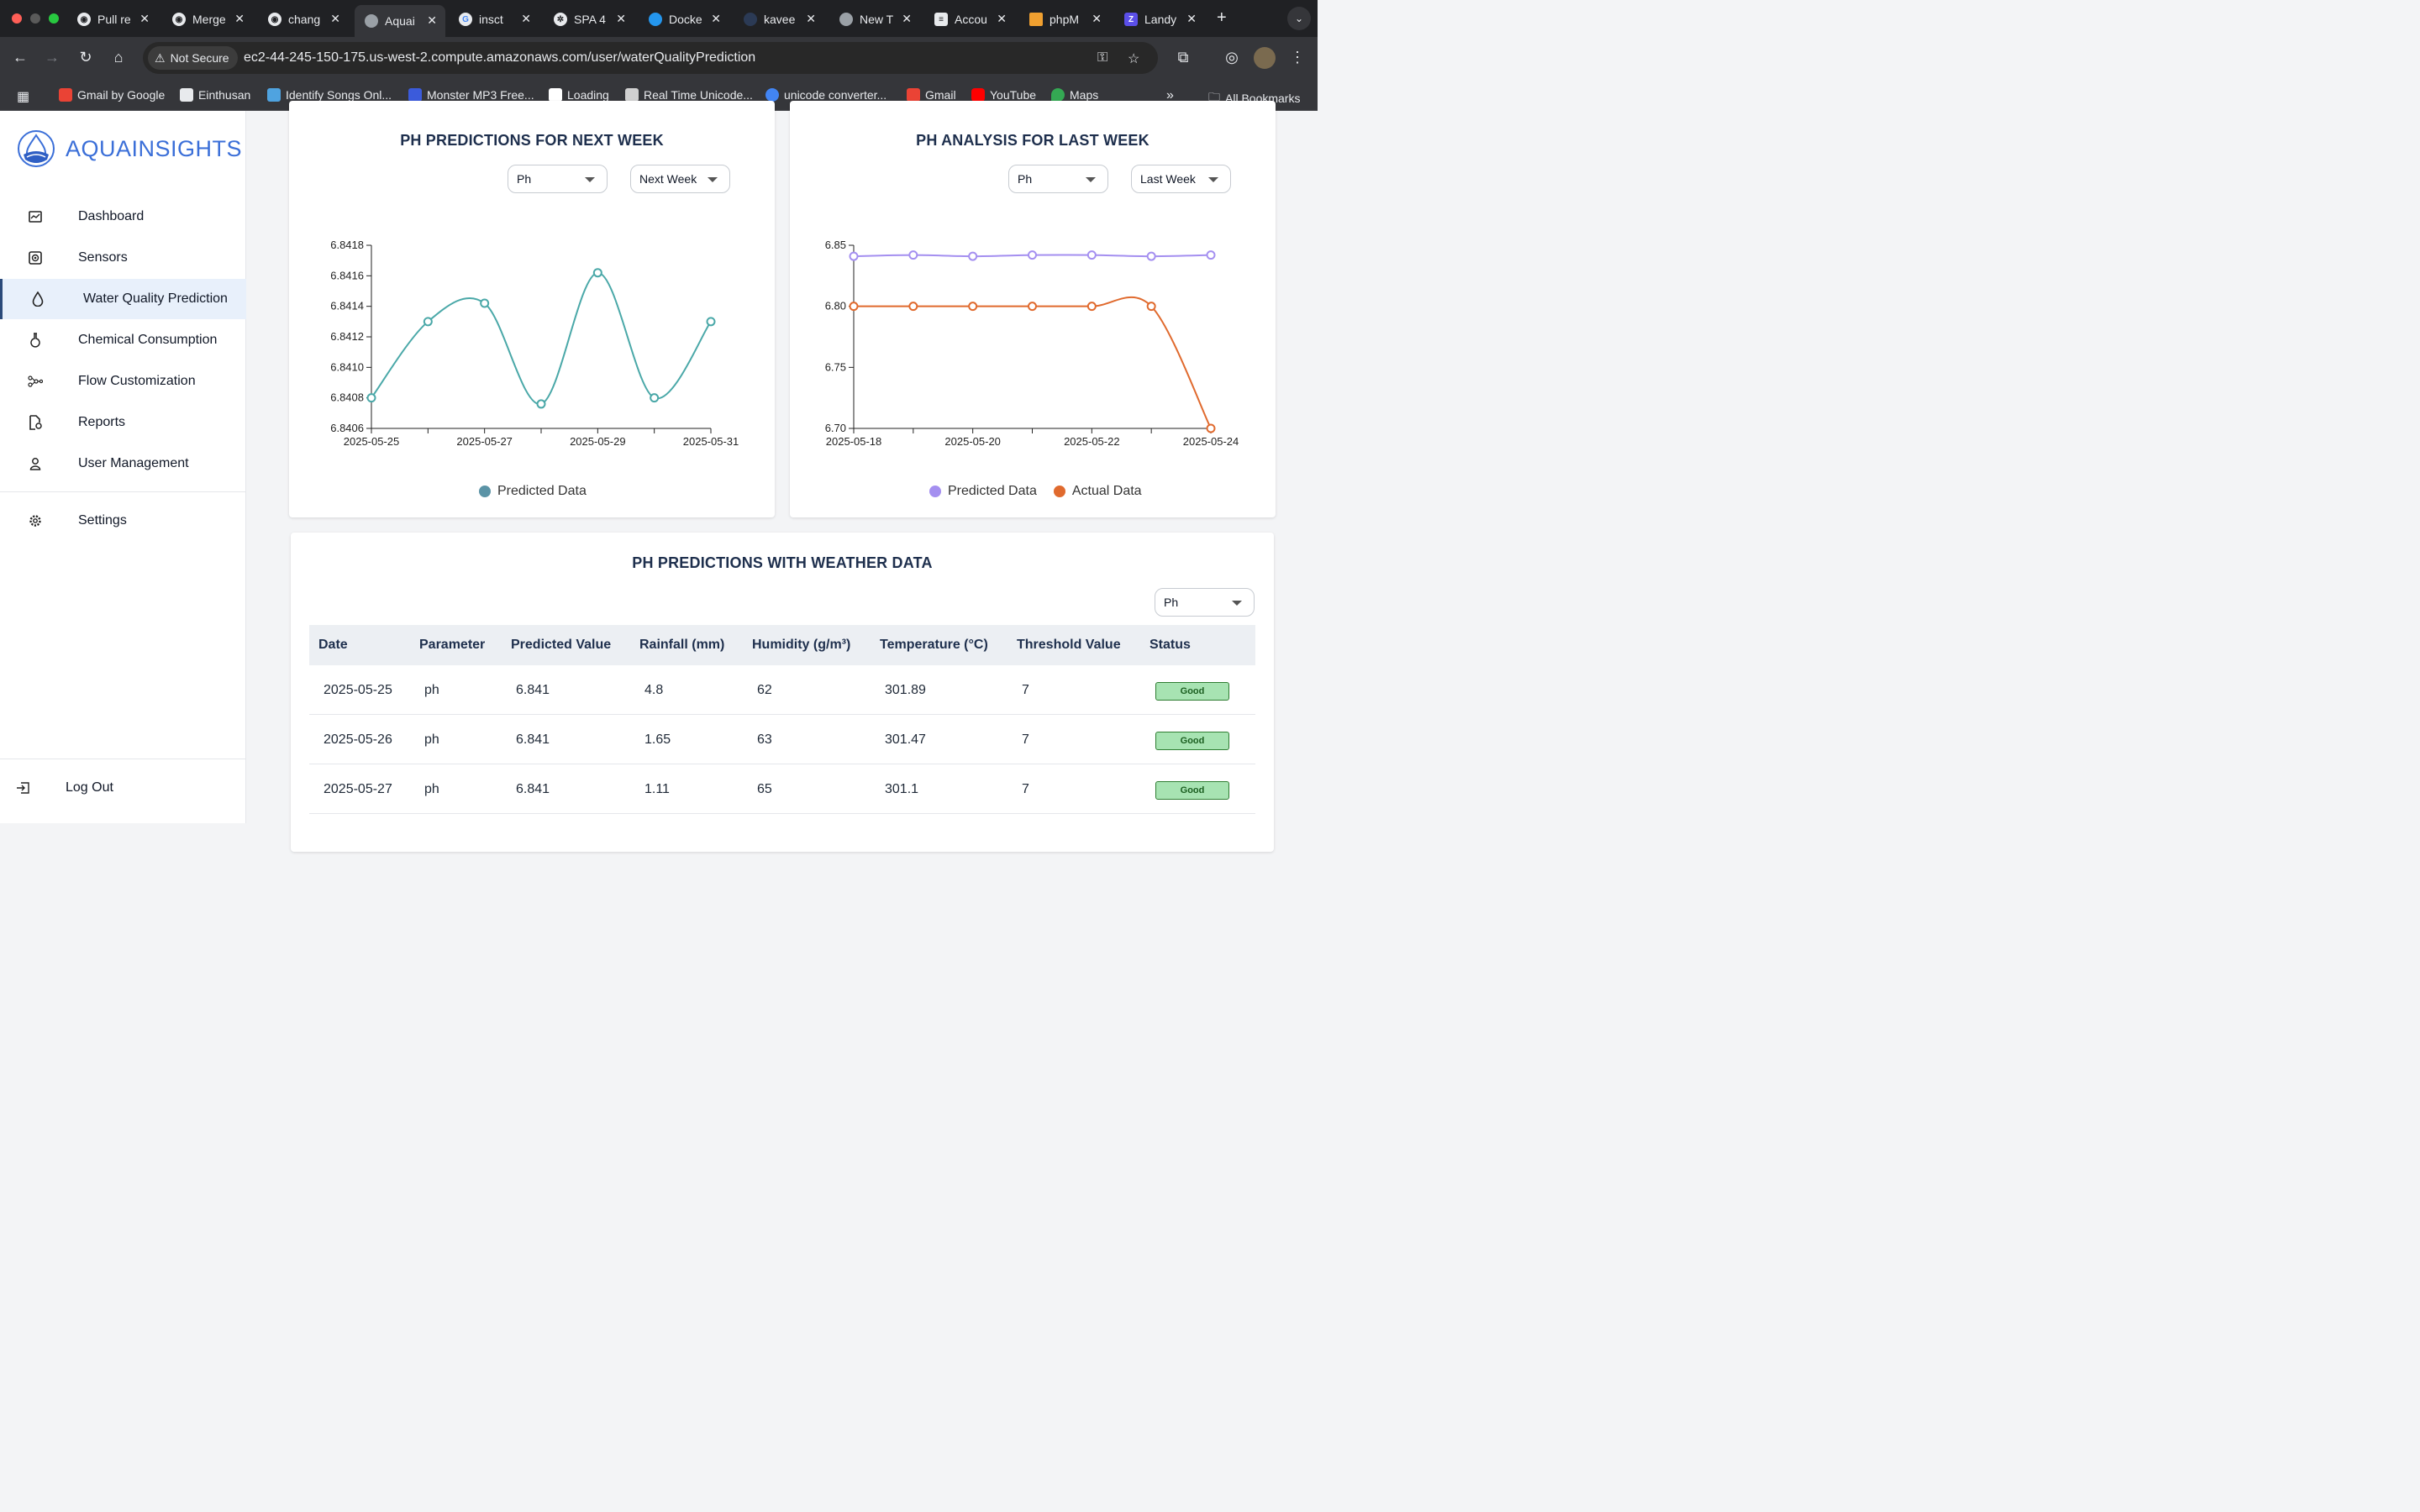 This screenshot has width=2420, height=1512. Describe the element at coordinates (23, 96) in the screenshot. I see `apps-grid-icon: ▦` at that location.